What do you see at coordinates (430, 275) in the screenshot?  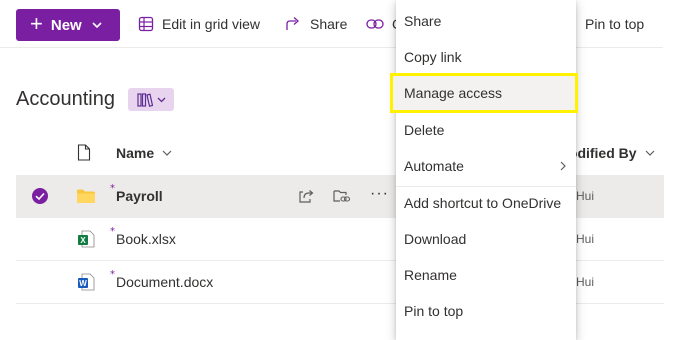 I see `menu-item-label: Rename` at bounding box center [430, 275].